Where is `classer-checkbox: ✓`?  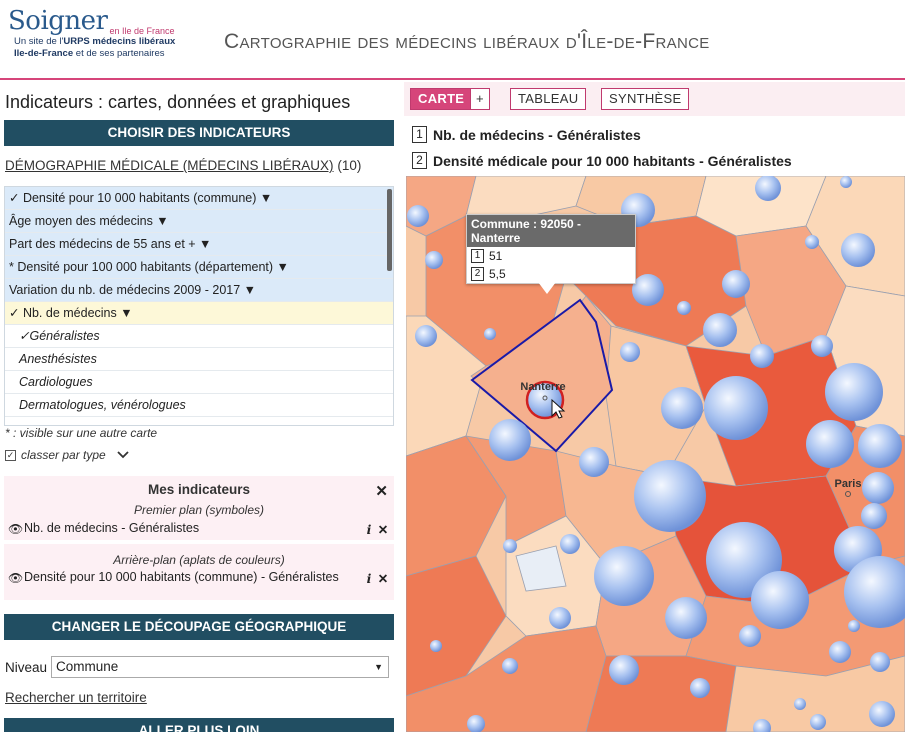
classer-checkbox: ✓ is located at coordinates (10, 455).